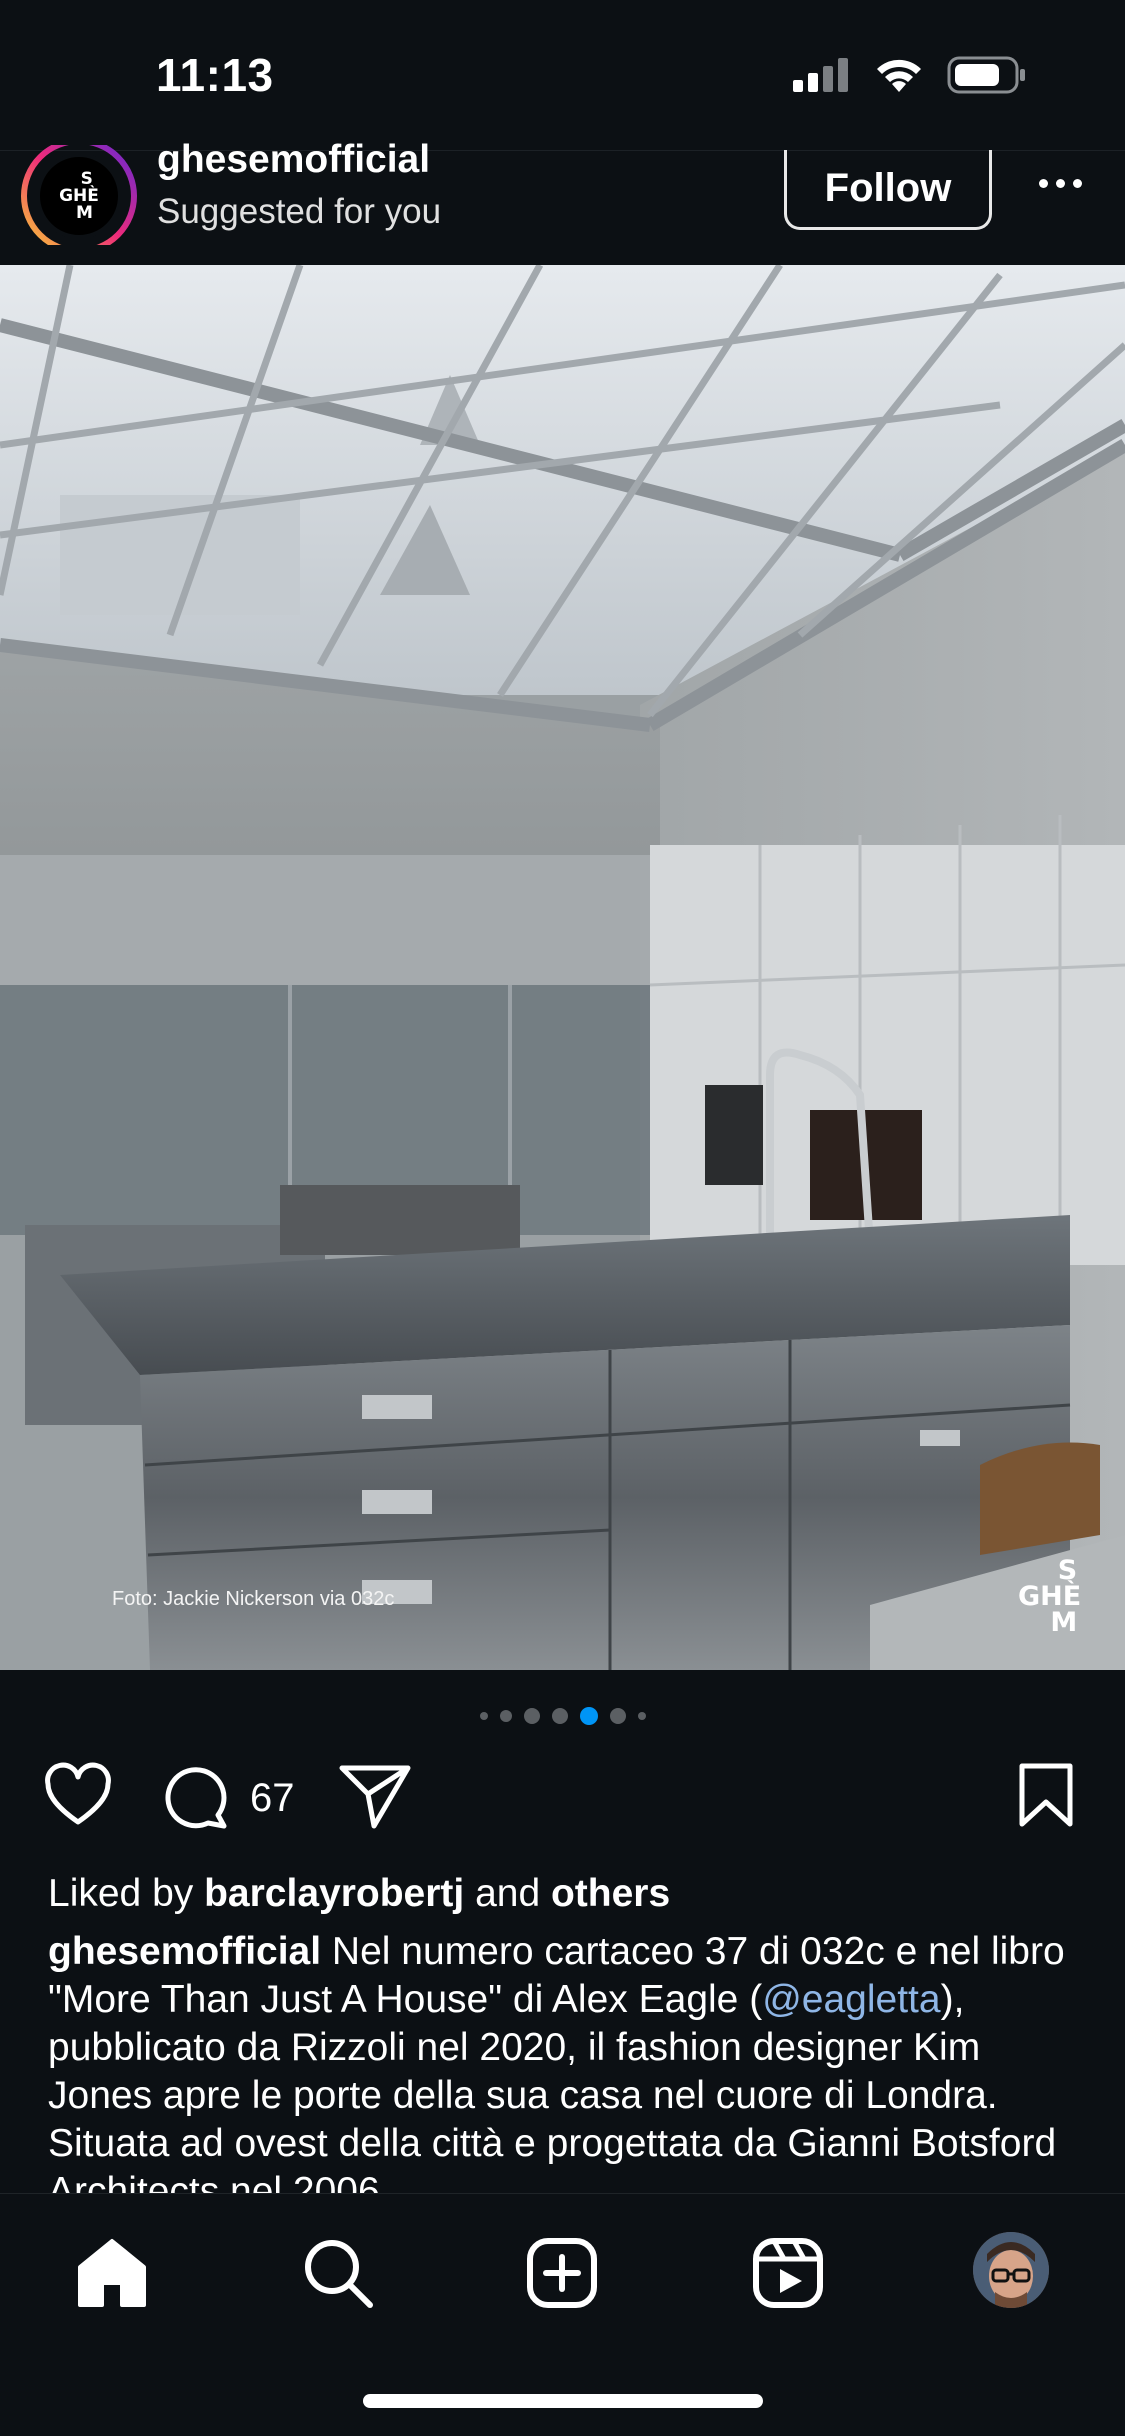 This screenshot has height=2436, width=1125. I want to click on post-author-avatar: S GHÈ M, so click(80, 195).